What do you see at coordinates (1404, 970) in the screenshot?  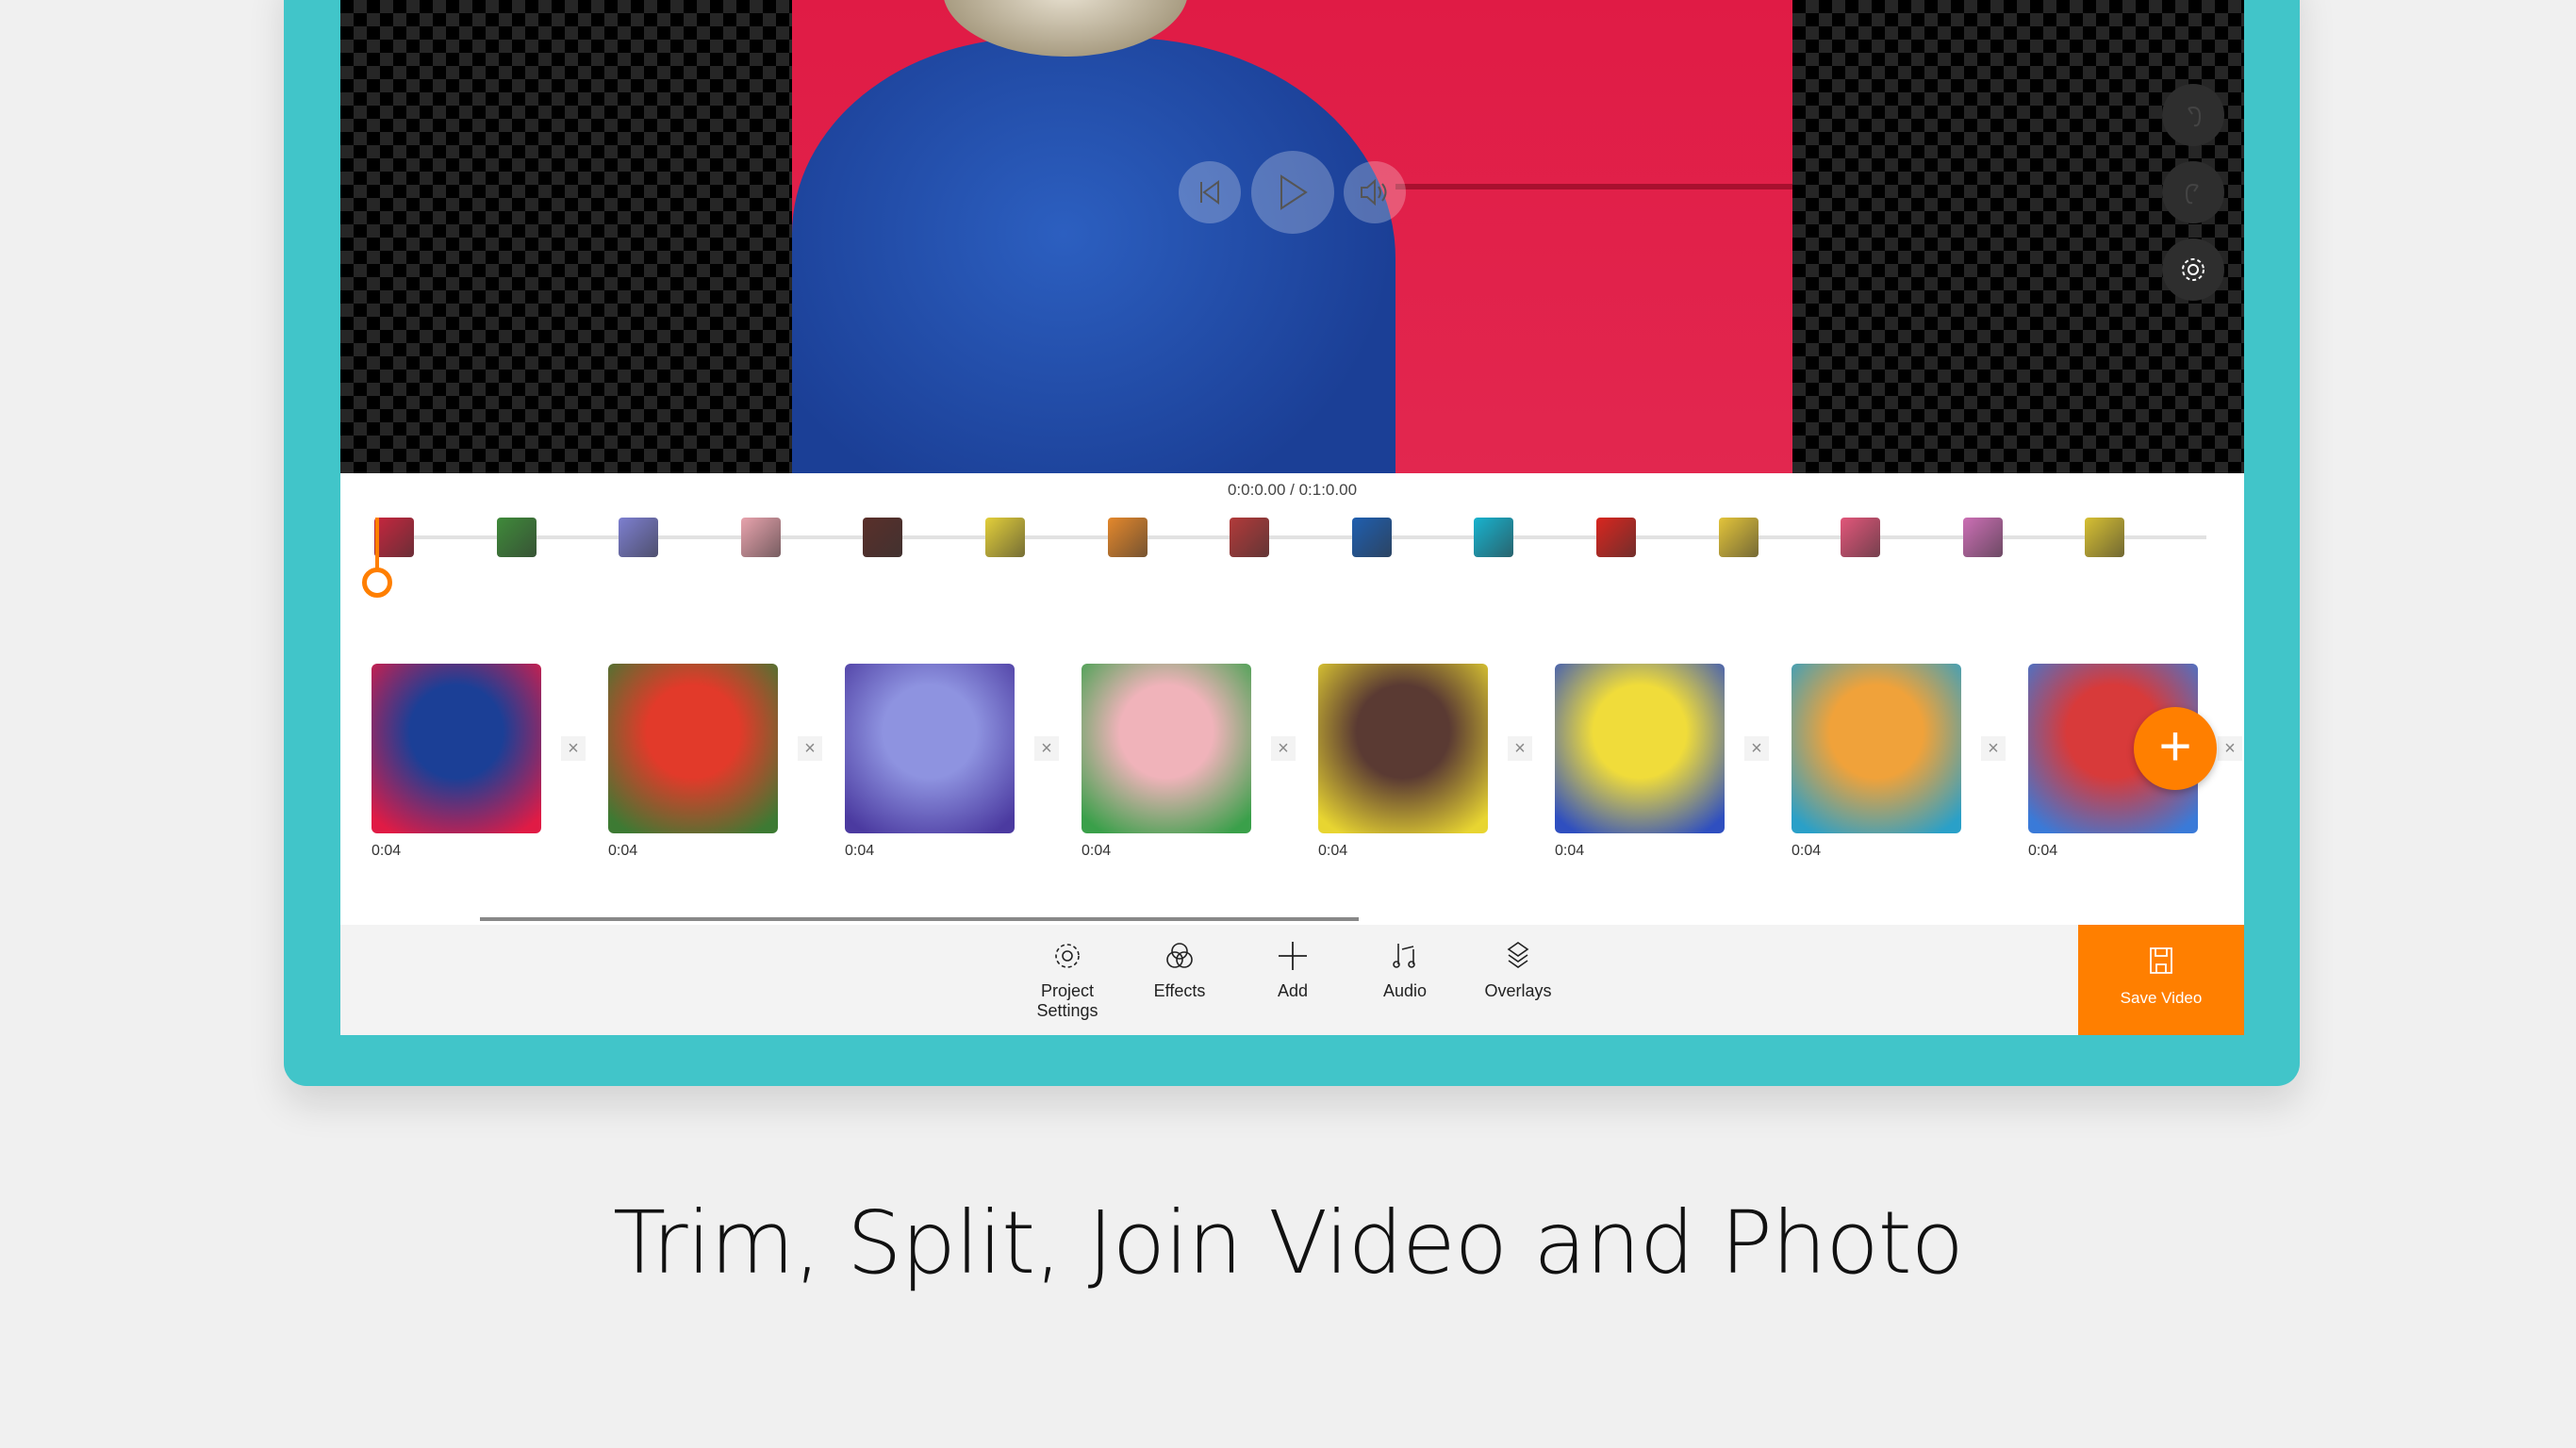 I see `audio-button: Audio` at bounding box center [1404, 970].